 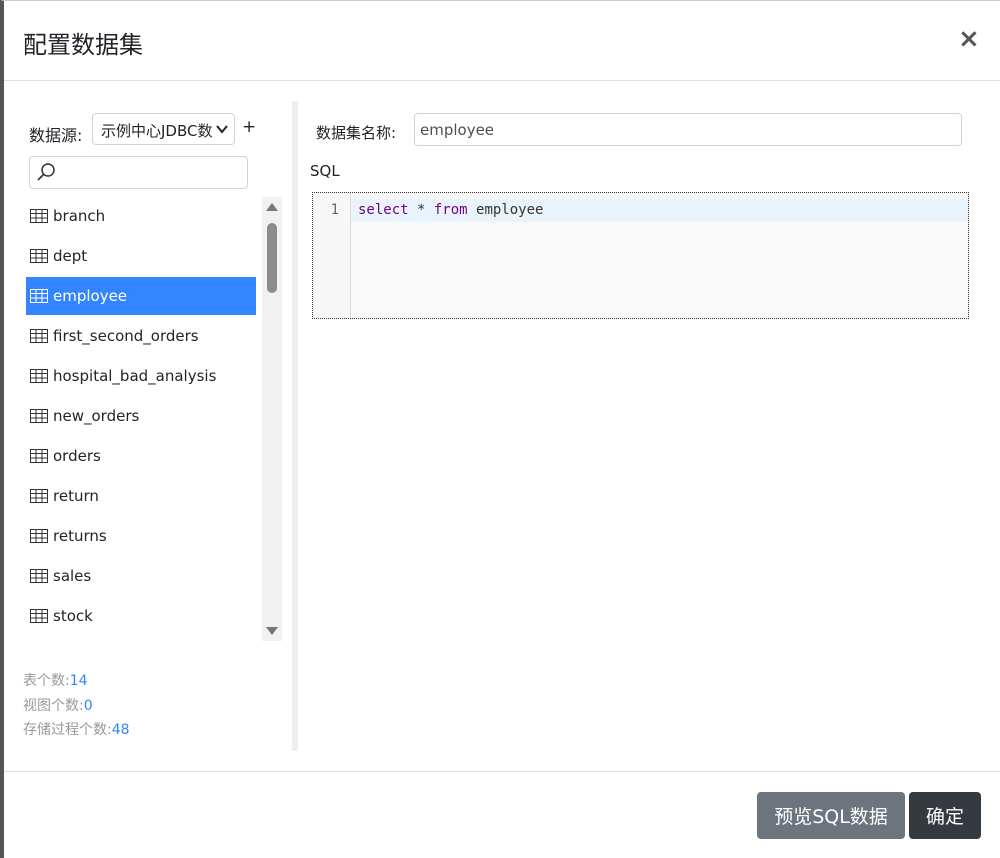 I want to click on modal-header: 配置数据集 ×, so click(x=502, y=41).